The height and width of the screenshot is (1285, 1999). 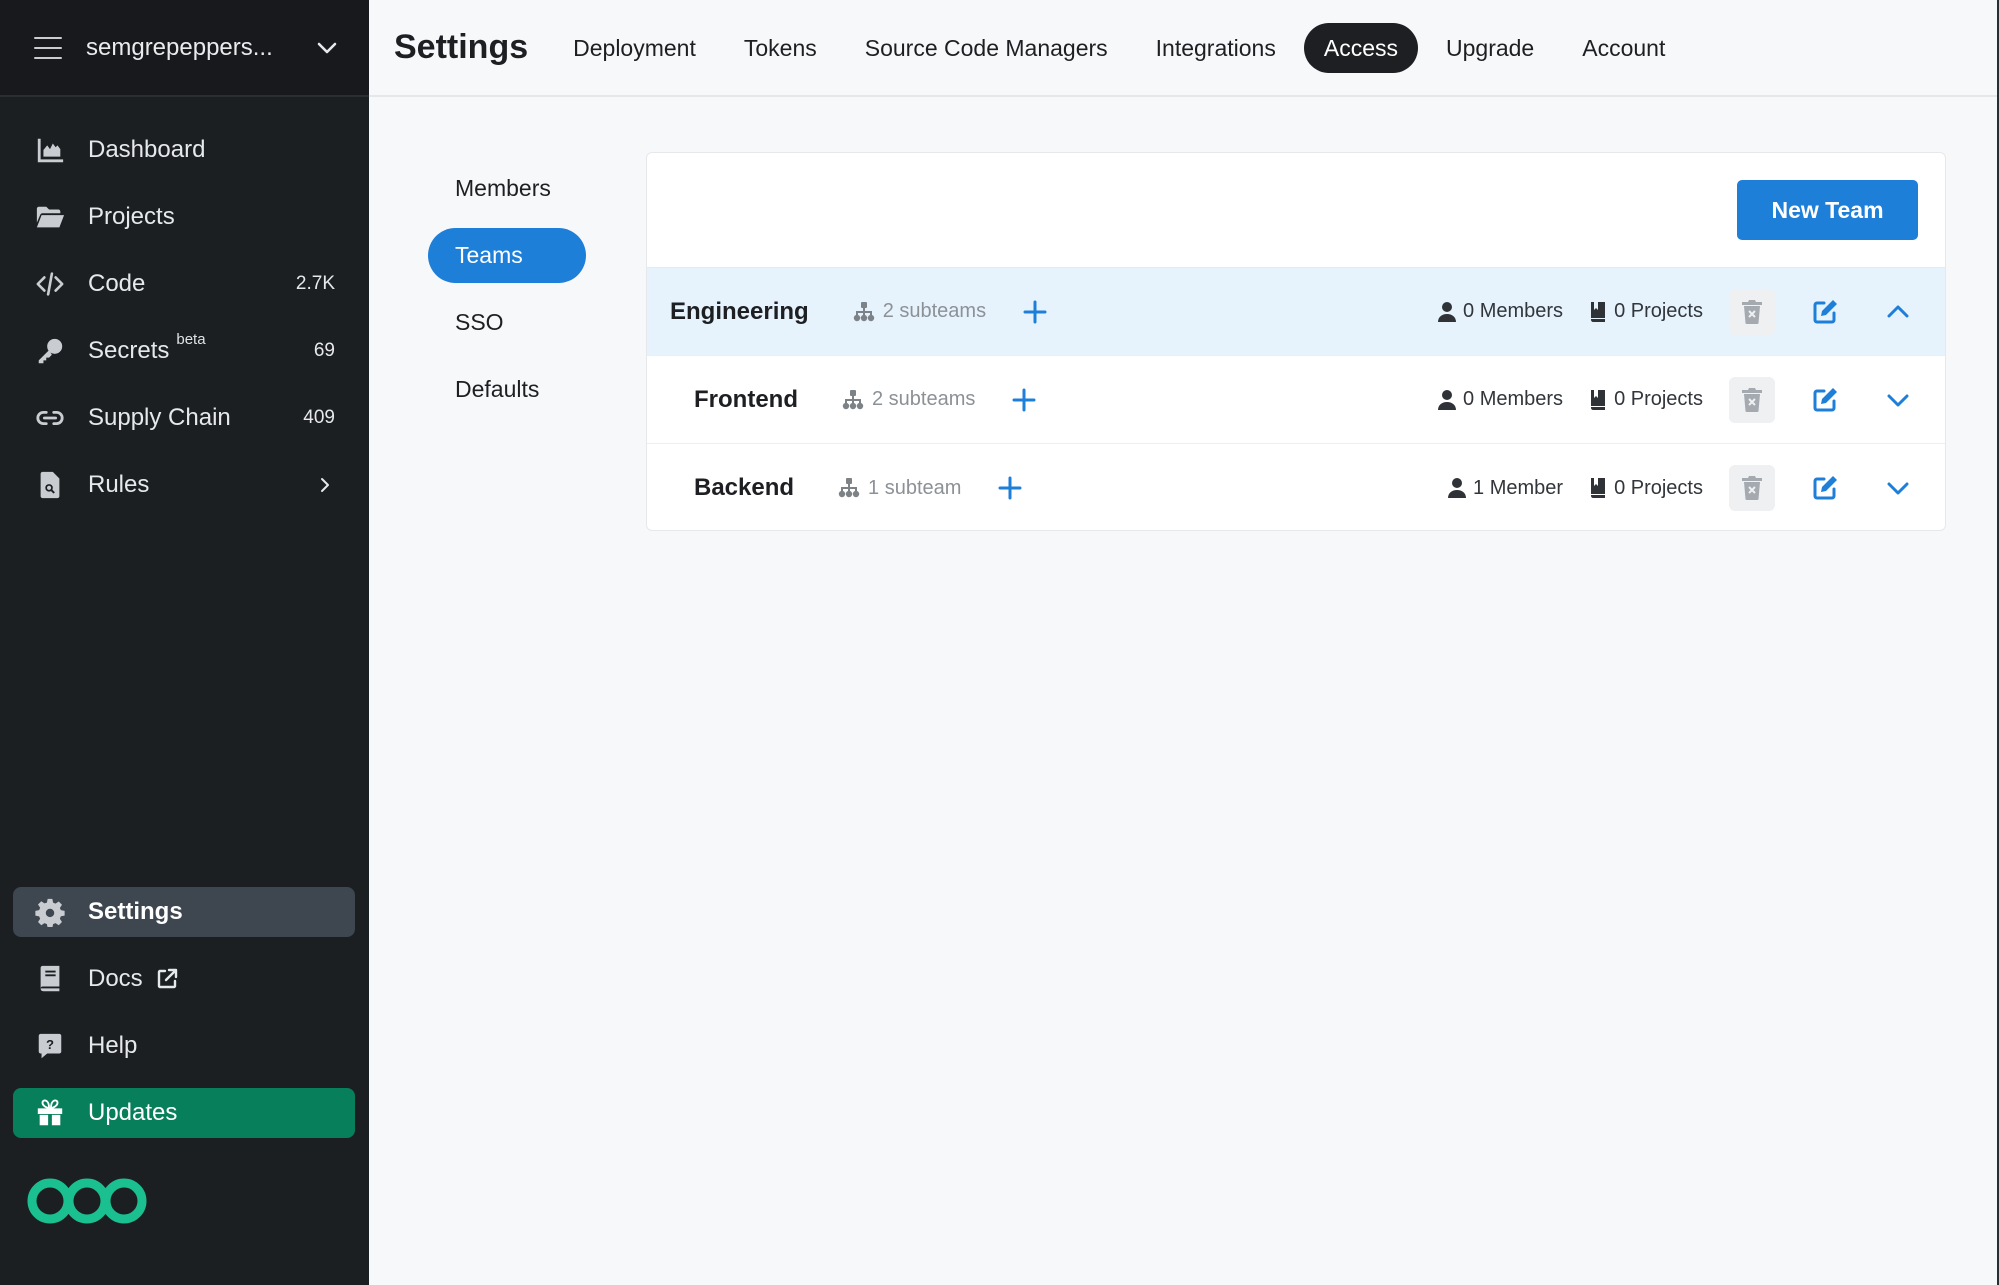 What do you see at coordinates (191, 339) in the screenshot?
I see `beta-badge: beta` at bounding box center [191, 339].